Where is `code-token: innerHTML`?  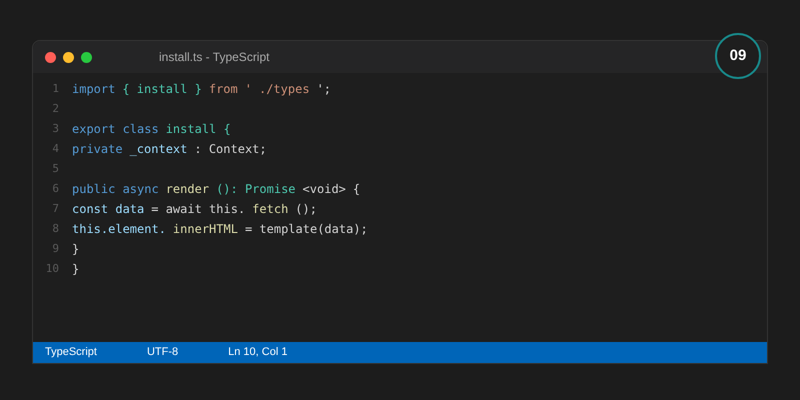
code-token: innerHTML is located at coordinates (205, 229).